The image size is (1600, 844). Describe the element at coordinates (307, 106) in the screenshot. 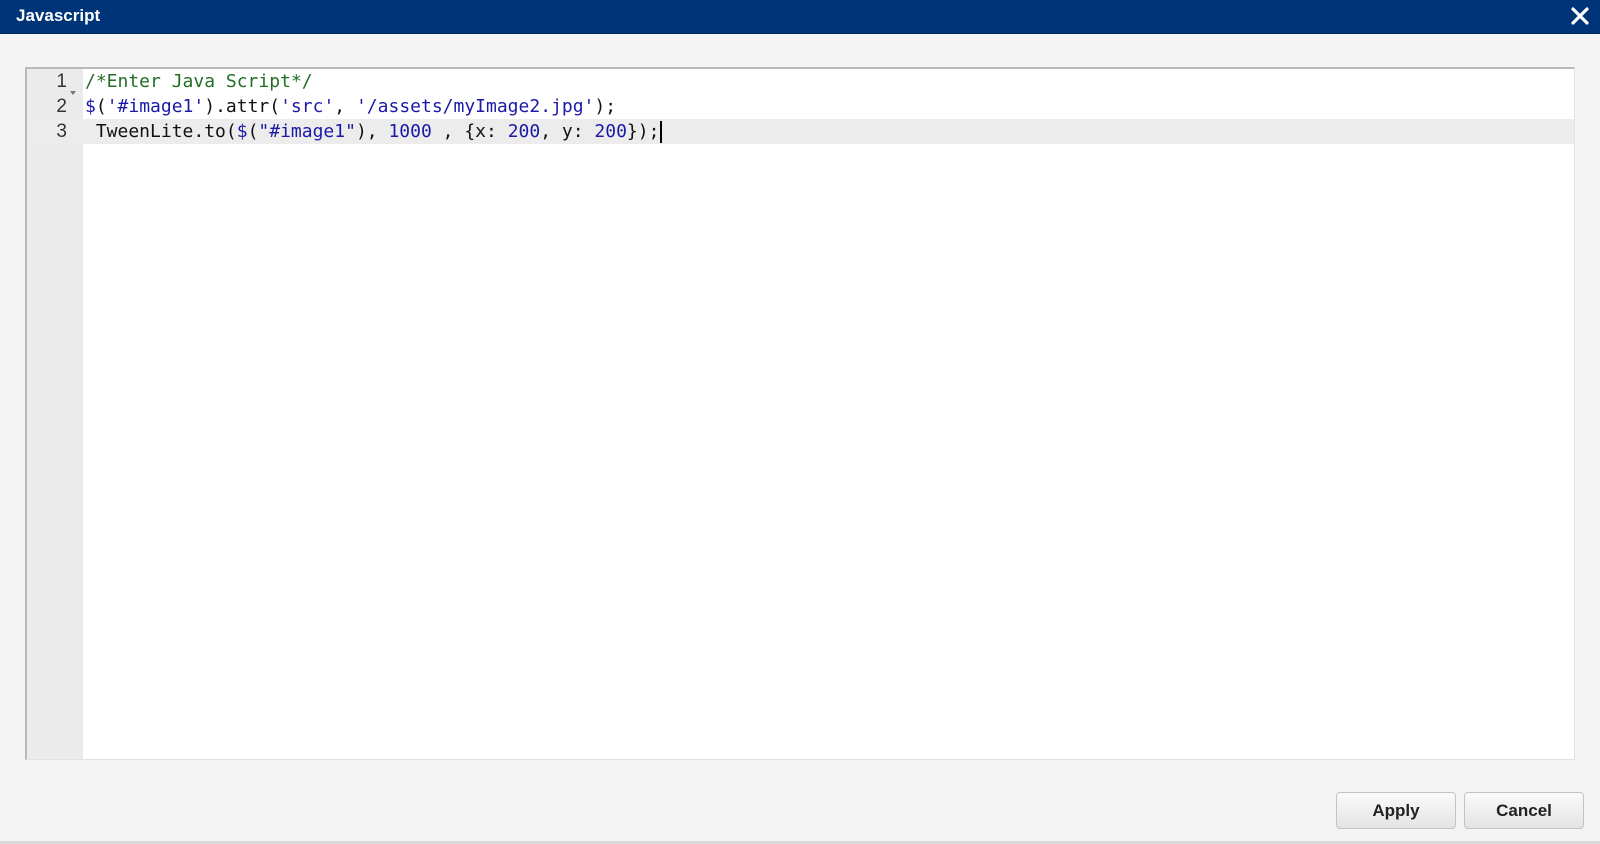

I see `code-token-str: 'src'` at that location.